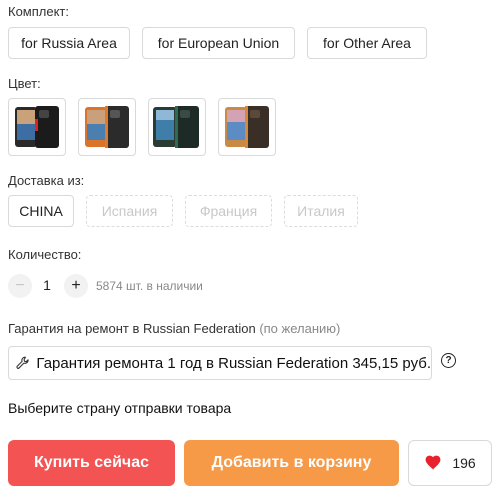  Describe the element at coordinates (300, 328) in the screenshot. I see `warranty-optional-note: (по желанию)` at that location.